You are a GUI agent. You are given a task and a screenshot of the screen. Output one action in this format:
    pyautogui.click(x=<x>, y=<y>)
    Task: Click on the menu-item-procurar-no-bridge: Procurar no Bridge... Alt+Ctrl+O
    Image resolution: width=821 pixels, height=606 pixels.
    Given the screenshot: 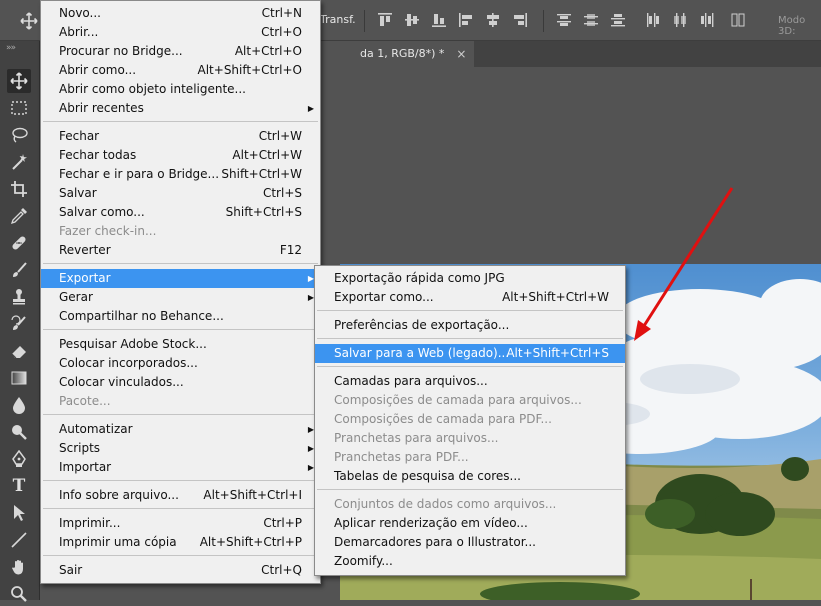 What is the action you would take?
    pyautogui.click(x=180, y=51)
    